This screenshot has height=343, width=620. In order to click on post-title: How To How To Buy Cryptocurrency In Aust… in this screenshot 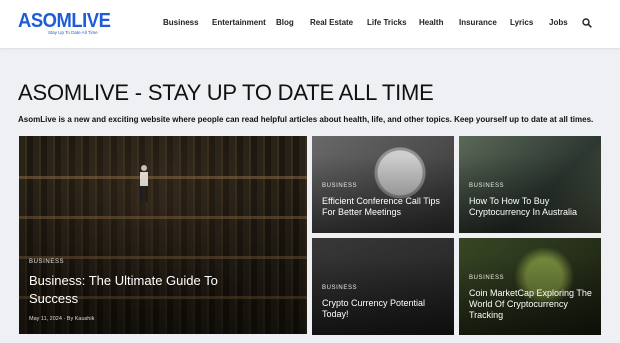, I will do `click(531, 207)`.